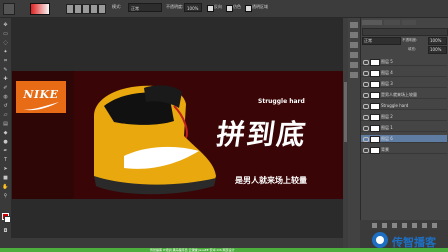  I want to click on adjustment-layer-icon, so click(404, 225).